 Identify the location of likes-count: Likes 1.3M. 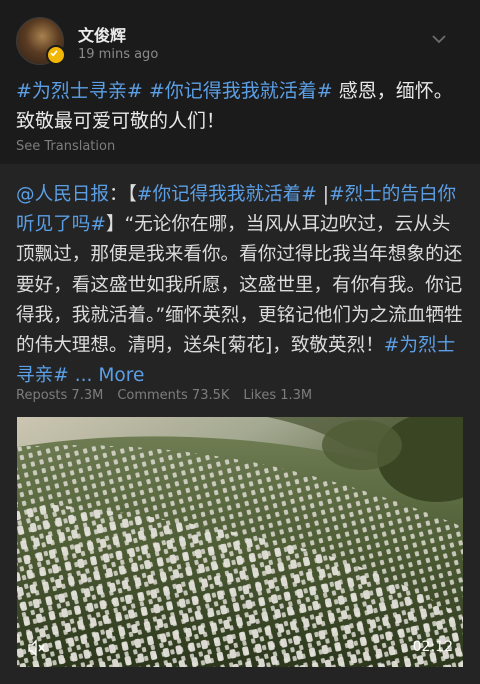
(277, 395).